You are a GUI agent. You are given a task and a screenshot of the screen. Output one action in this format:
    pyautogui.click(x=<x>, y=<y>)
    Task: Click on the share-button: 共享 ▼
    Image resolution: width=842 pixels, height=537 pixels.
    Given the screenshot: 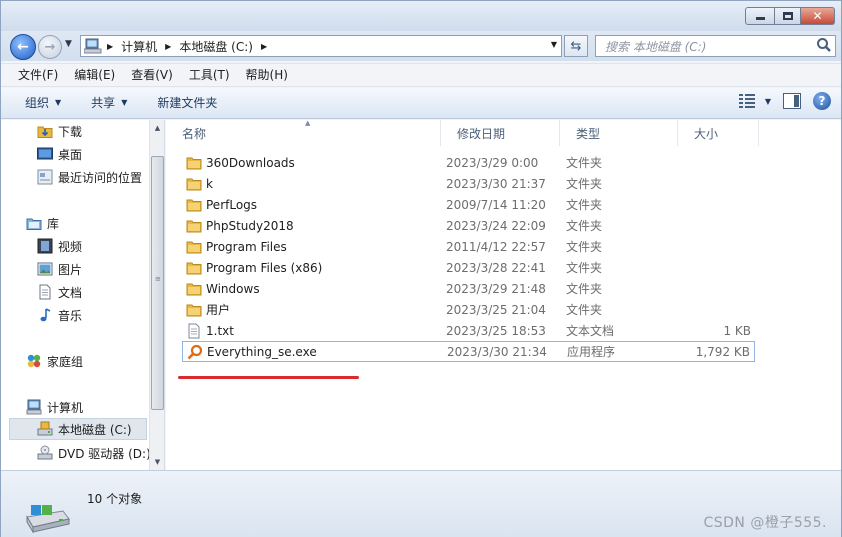 What is the action you would take?
    pyautogui.click(x=109, y=103)
    